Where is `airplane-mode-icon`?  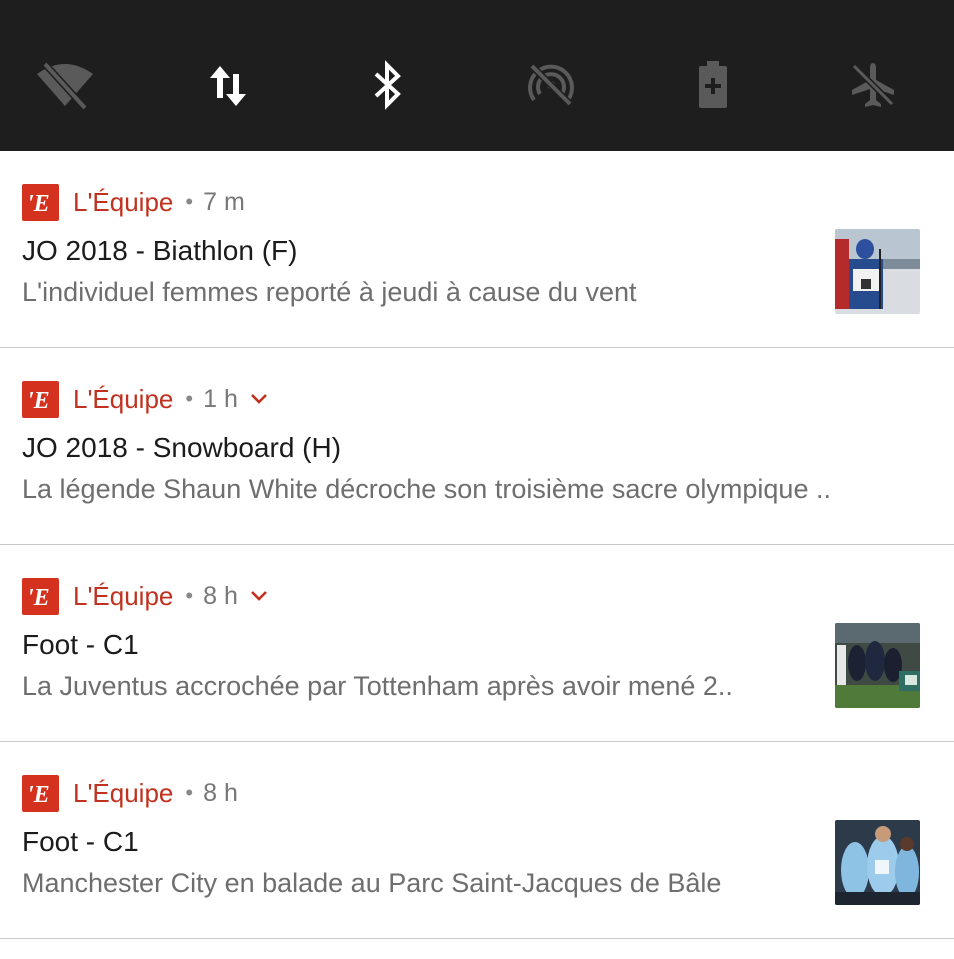 airplane-mode-icon is located at coordinates (873, 85).